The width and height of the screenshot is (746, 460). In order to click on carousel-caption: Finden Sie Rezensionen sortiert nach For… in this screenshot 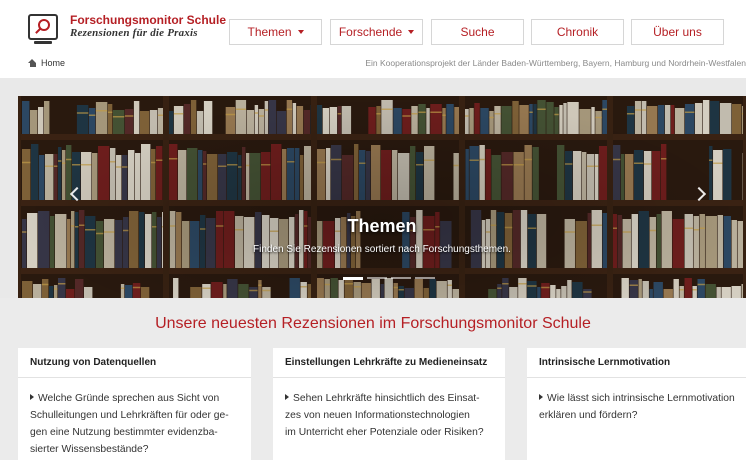, I will do `click(382, 249)`.